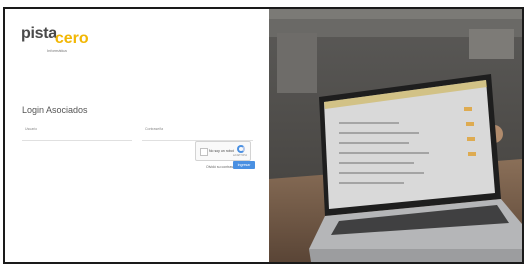 The height and width of the screenshot is (269, 529). Describe the element at coordinates (77, 137) in the screenshot. I see `user-field` at that location.